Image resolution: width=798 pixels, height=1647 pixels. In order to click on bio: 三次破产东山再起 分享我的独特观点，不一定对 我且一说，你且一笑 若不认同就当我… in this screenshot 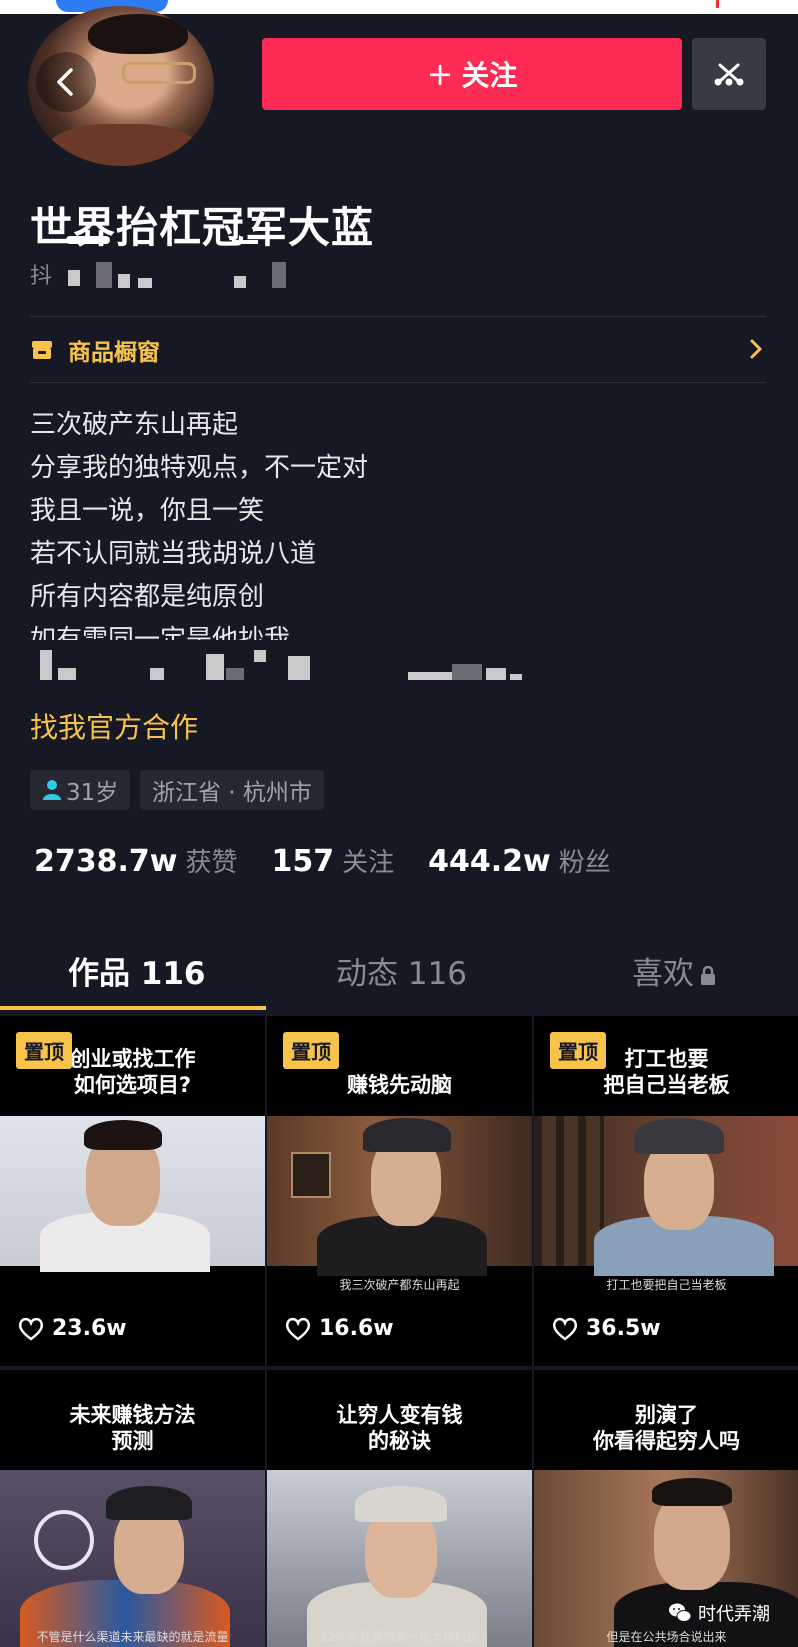, I will do `click(199, 533)`.